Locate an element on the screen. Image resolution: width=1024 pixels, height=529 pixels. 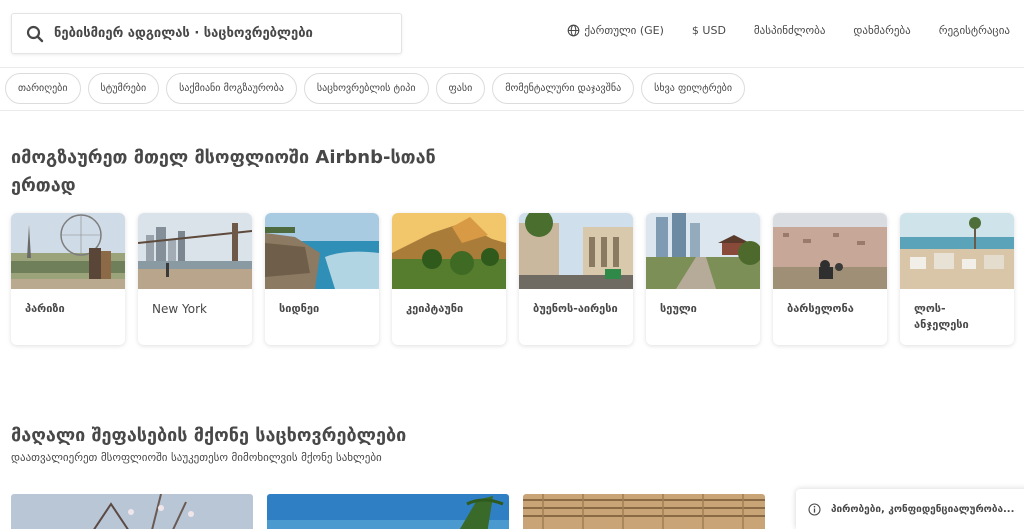
city-image-barcelona is located at coordinates (830, 251).